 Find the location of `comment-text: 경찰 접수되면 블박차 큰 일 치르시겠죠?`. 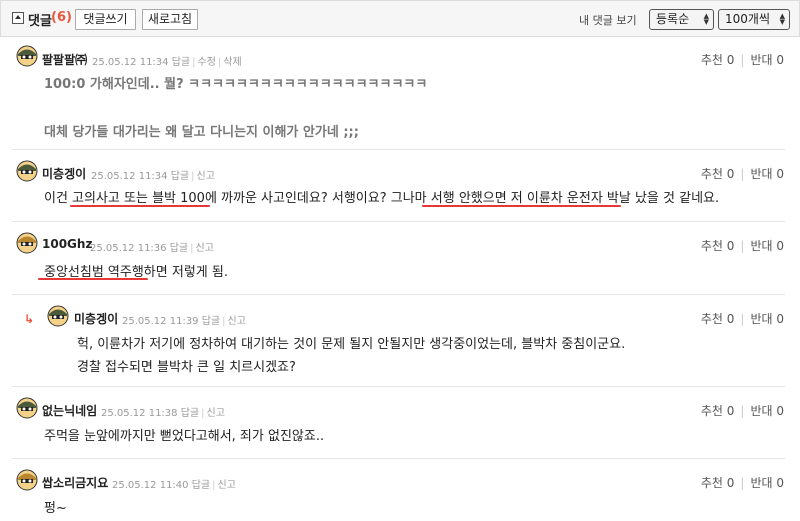

comment-text: 경찰 접수되면 블박차 큰 일 치르시겠죠? is located at coordinates (186, 367).